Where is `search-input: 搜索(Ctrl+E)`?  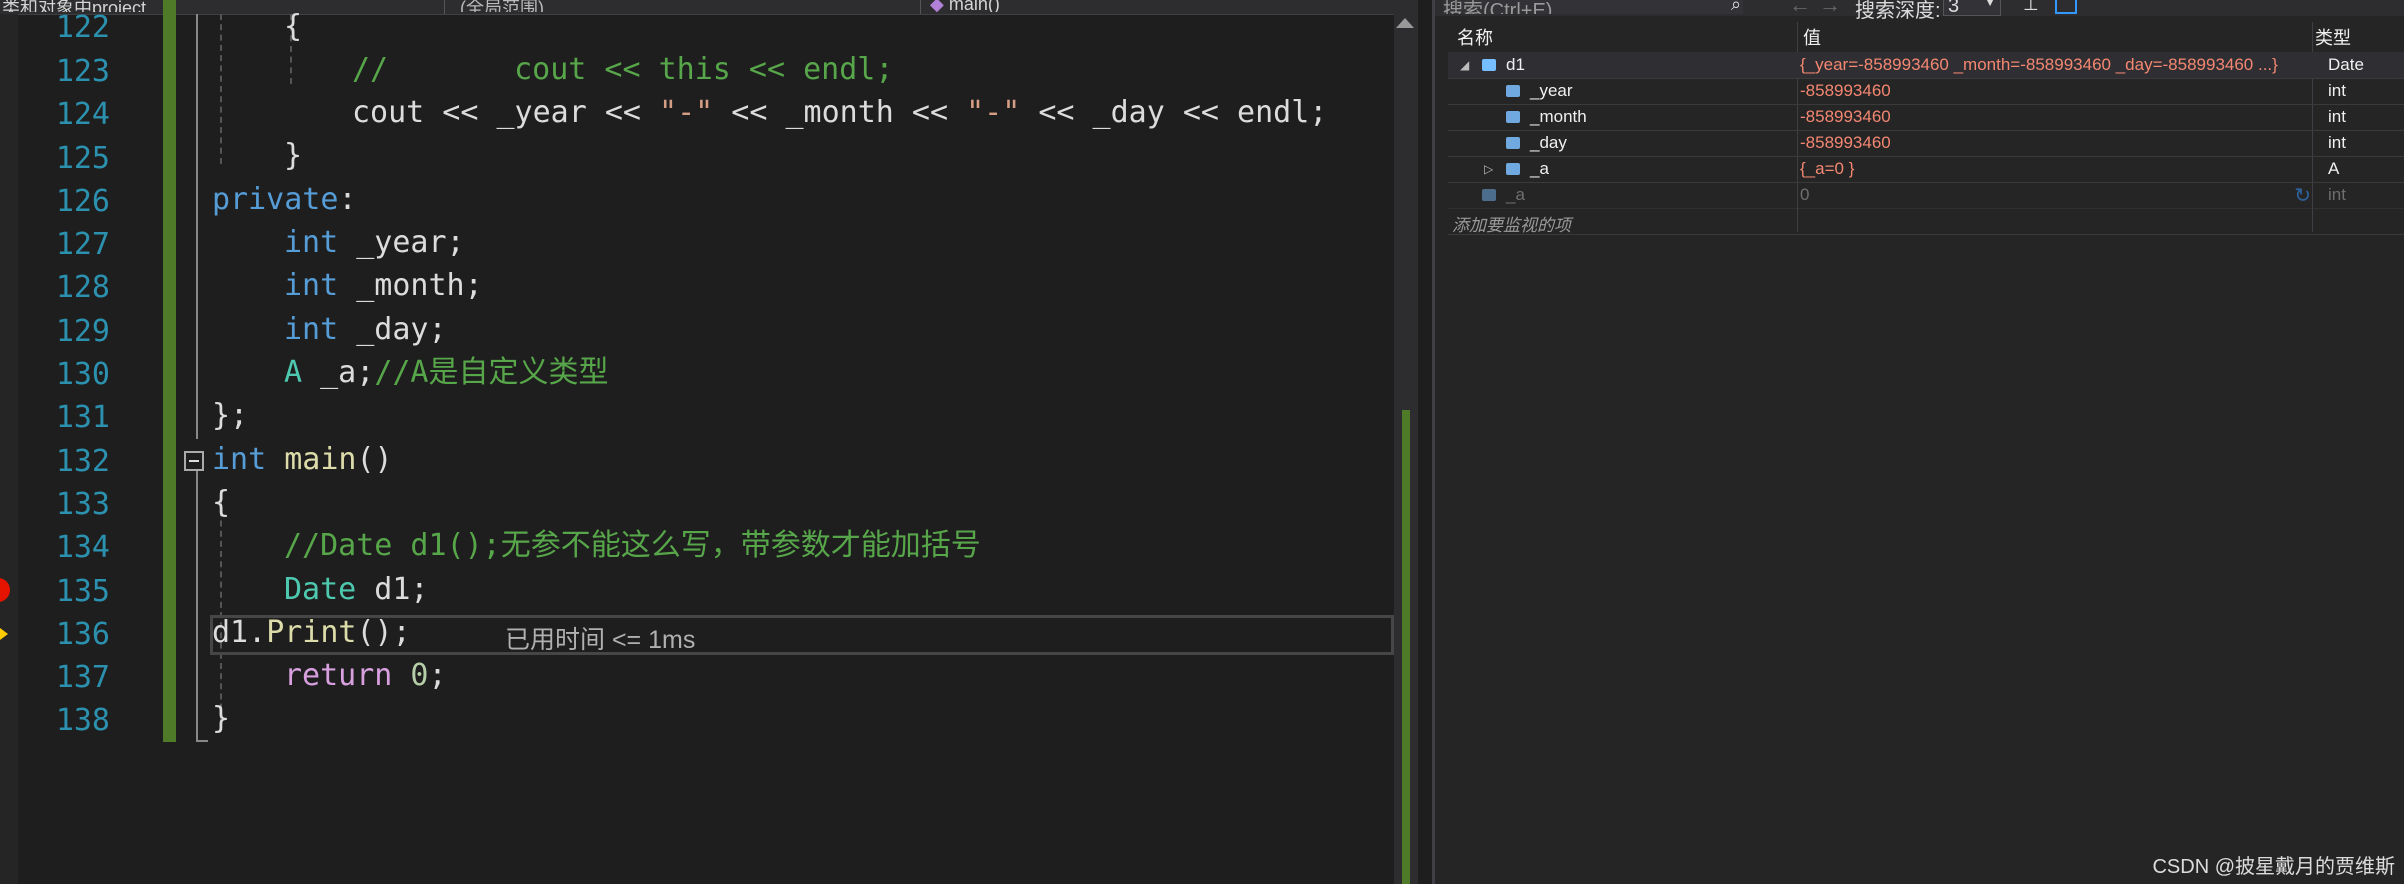 search-input: 搜索(Ctrl+E) is located at coordinates (1593, 7).